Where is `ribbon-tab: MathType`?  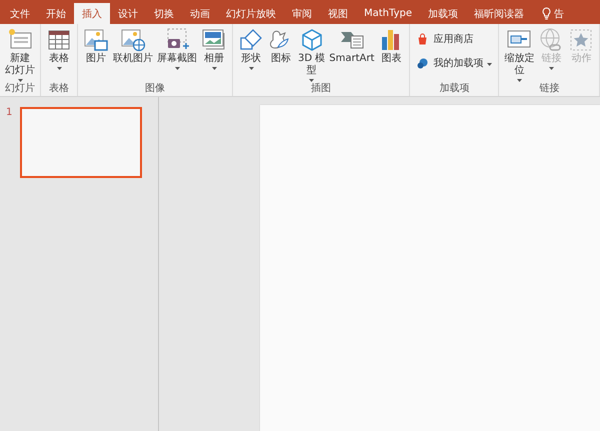
ribbon-tab: MathType is located at coordinates (388, 13).